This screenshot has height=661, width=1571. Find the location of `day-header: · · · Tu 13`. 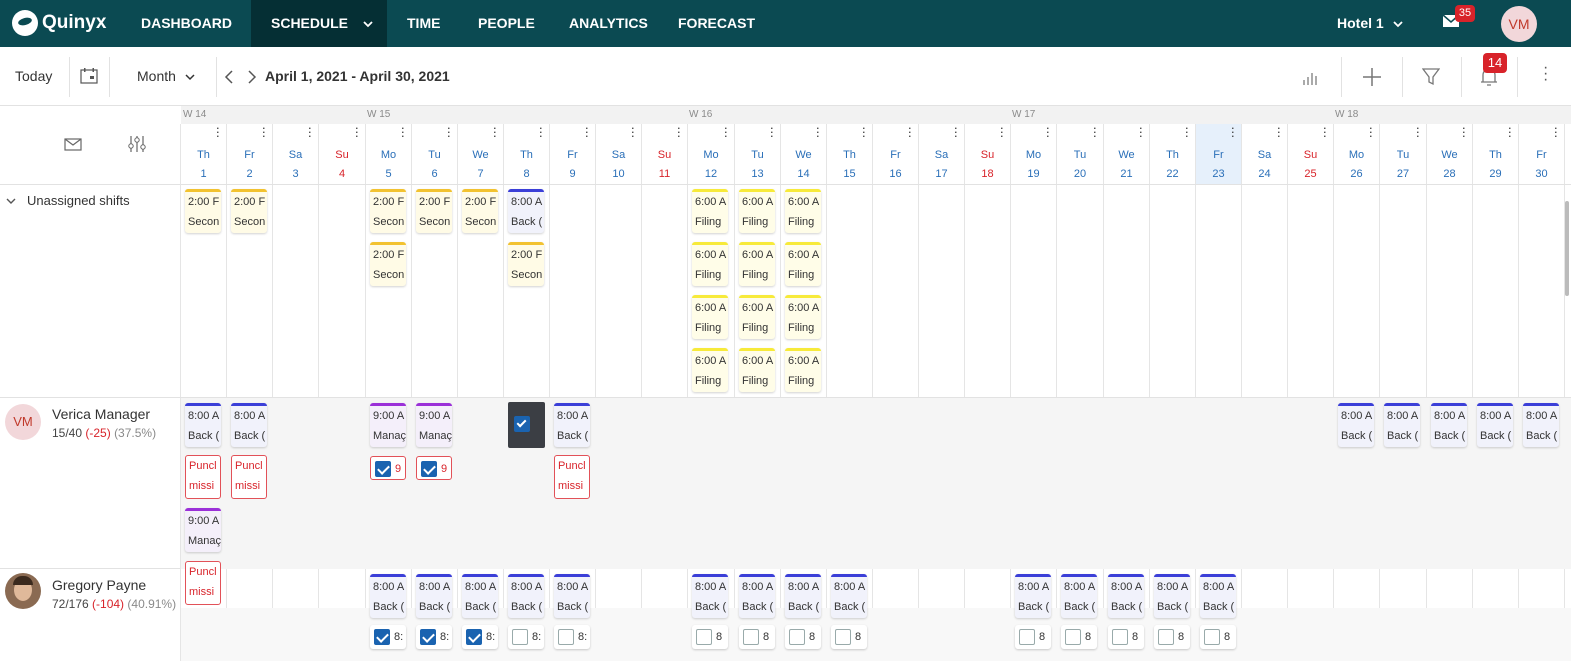

day-header: · · · Tu 13 is located at coordinates (758, 152).